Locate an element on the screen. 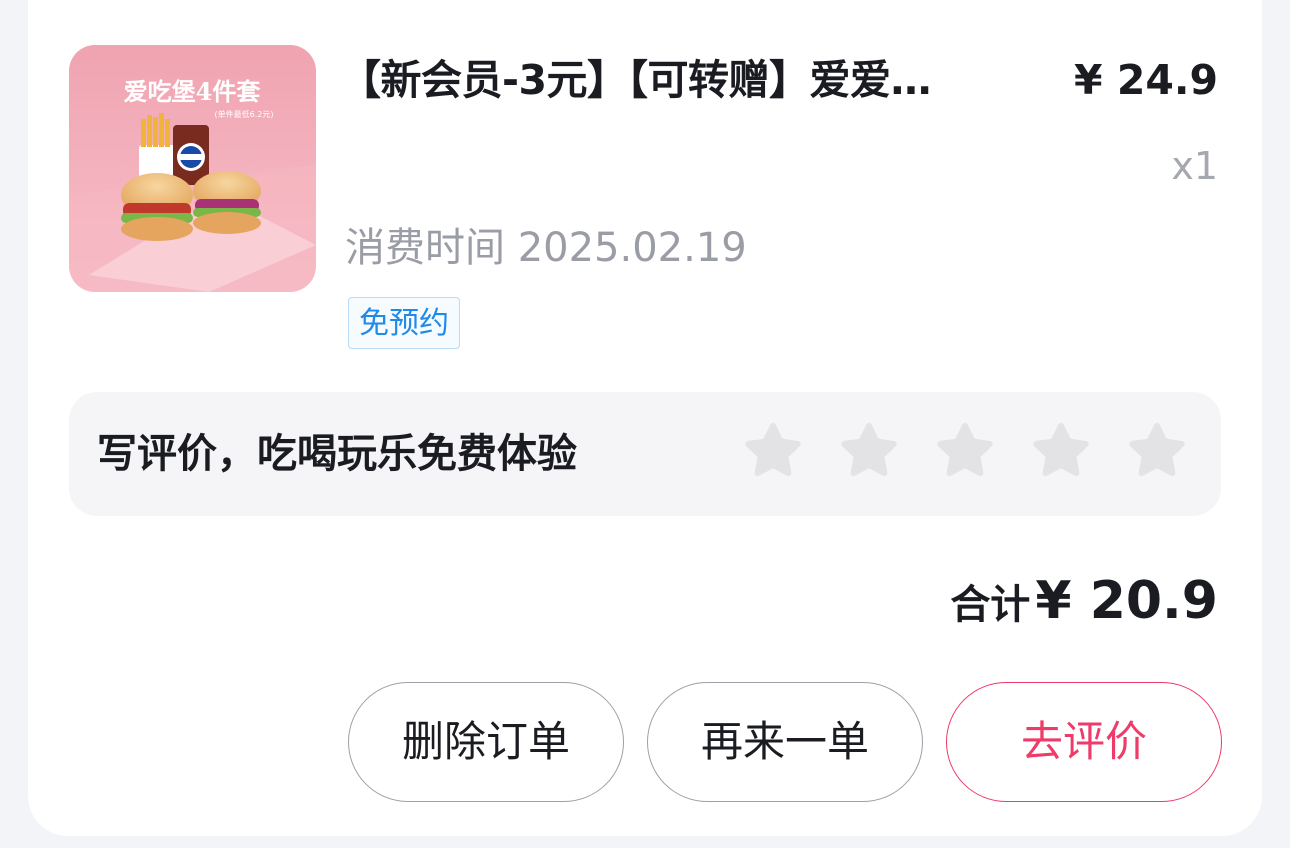 Image resolution: width=1290 pixels, height=848 pixels. order-total: 合计 ¥ 20.9 is located at coordinates (1084, 607).